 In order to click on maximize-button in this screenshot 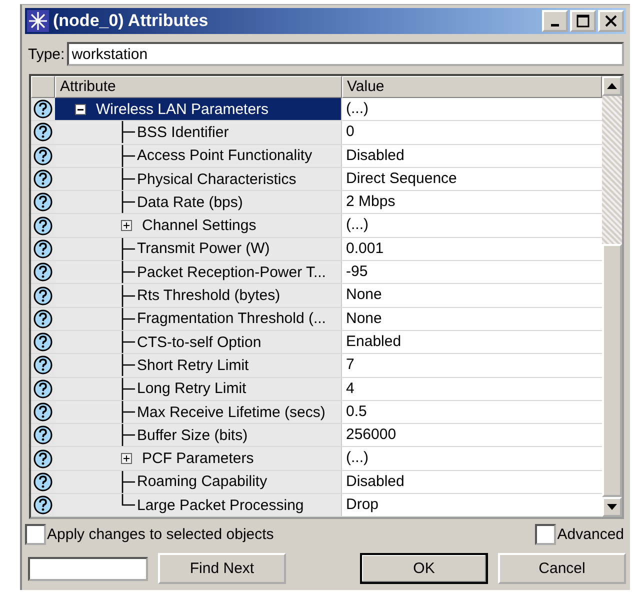, I will do `click(583, 21)`.